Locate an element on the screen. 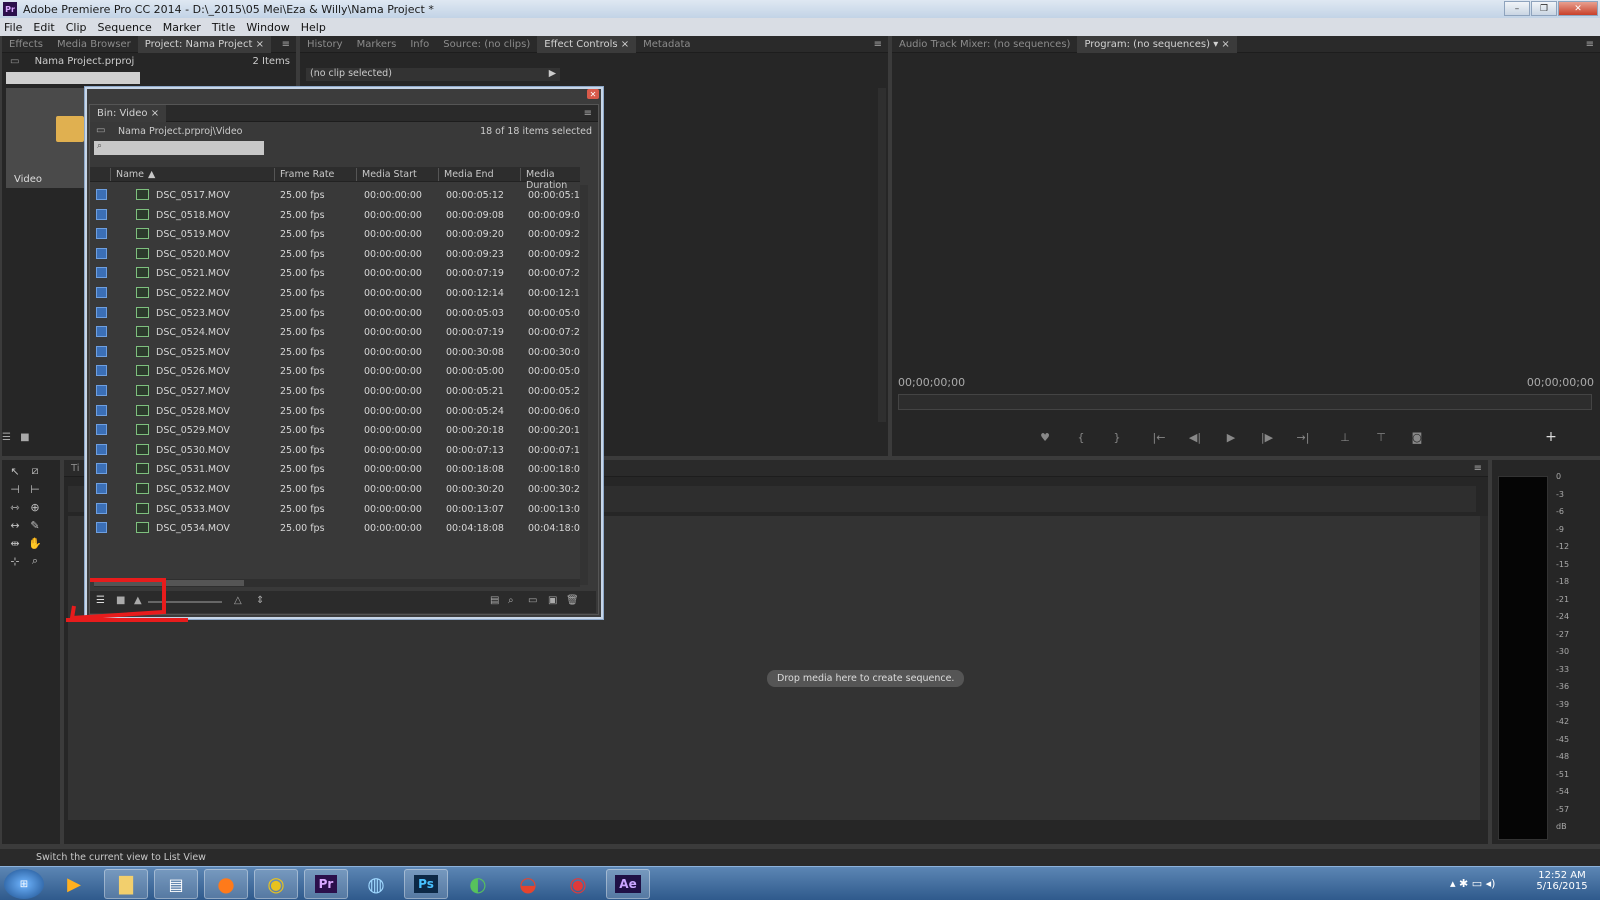 The width and height of the screenshot is (1600, 900). photoshop-taskbar-icon: Ps is located at coordinates (426, 884).